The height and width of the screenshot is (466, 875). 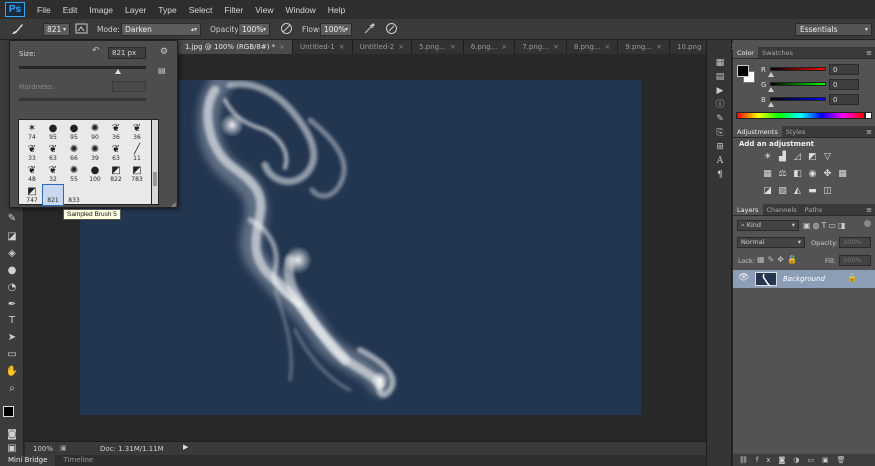 I want to click on doc-size: Doc: 1.31M/1.11M, so click(x=132, y=449).